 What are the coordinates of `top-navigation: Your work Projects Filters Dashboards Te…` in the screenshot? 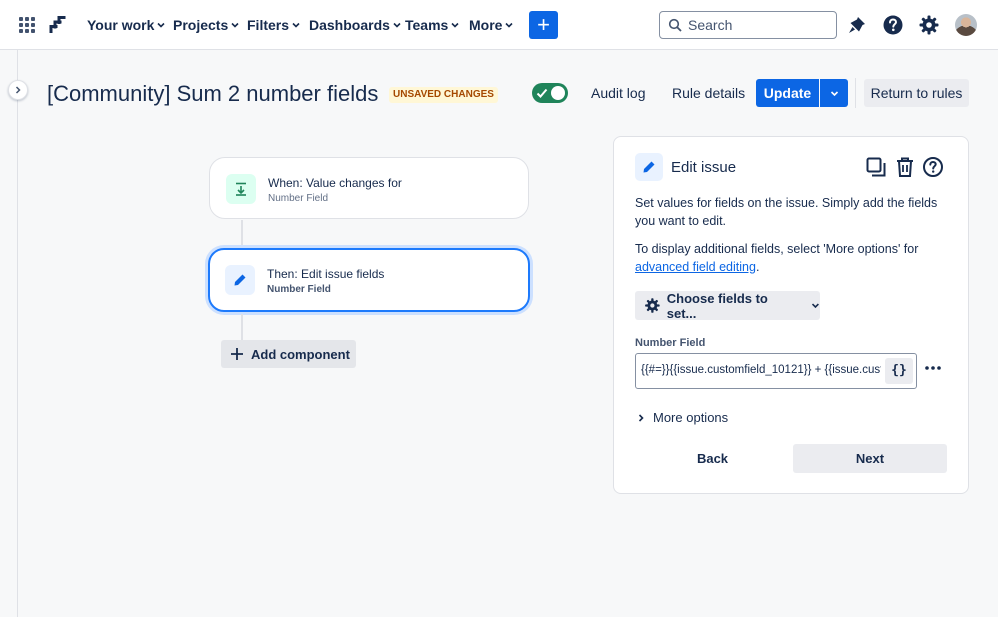 It's located at (499, 25).